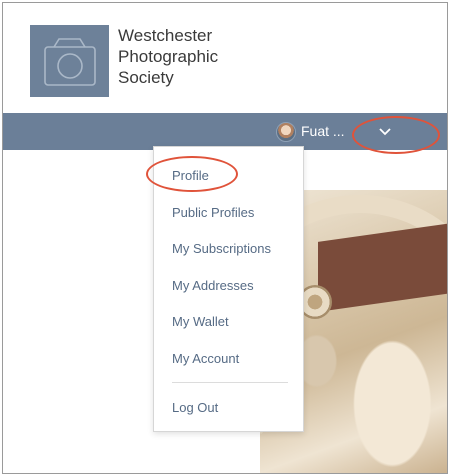 The width and height of the screenshot is (451, 476). I want to click on org-name: Westchester Photographic Society, so click(208, 56).